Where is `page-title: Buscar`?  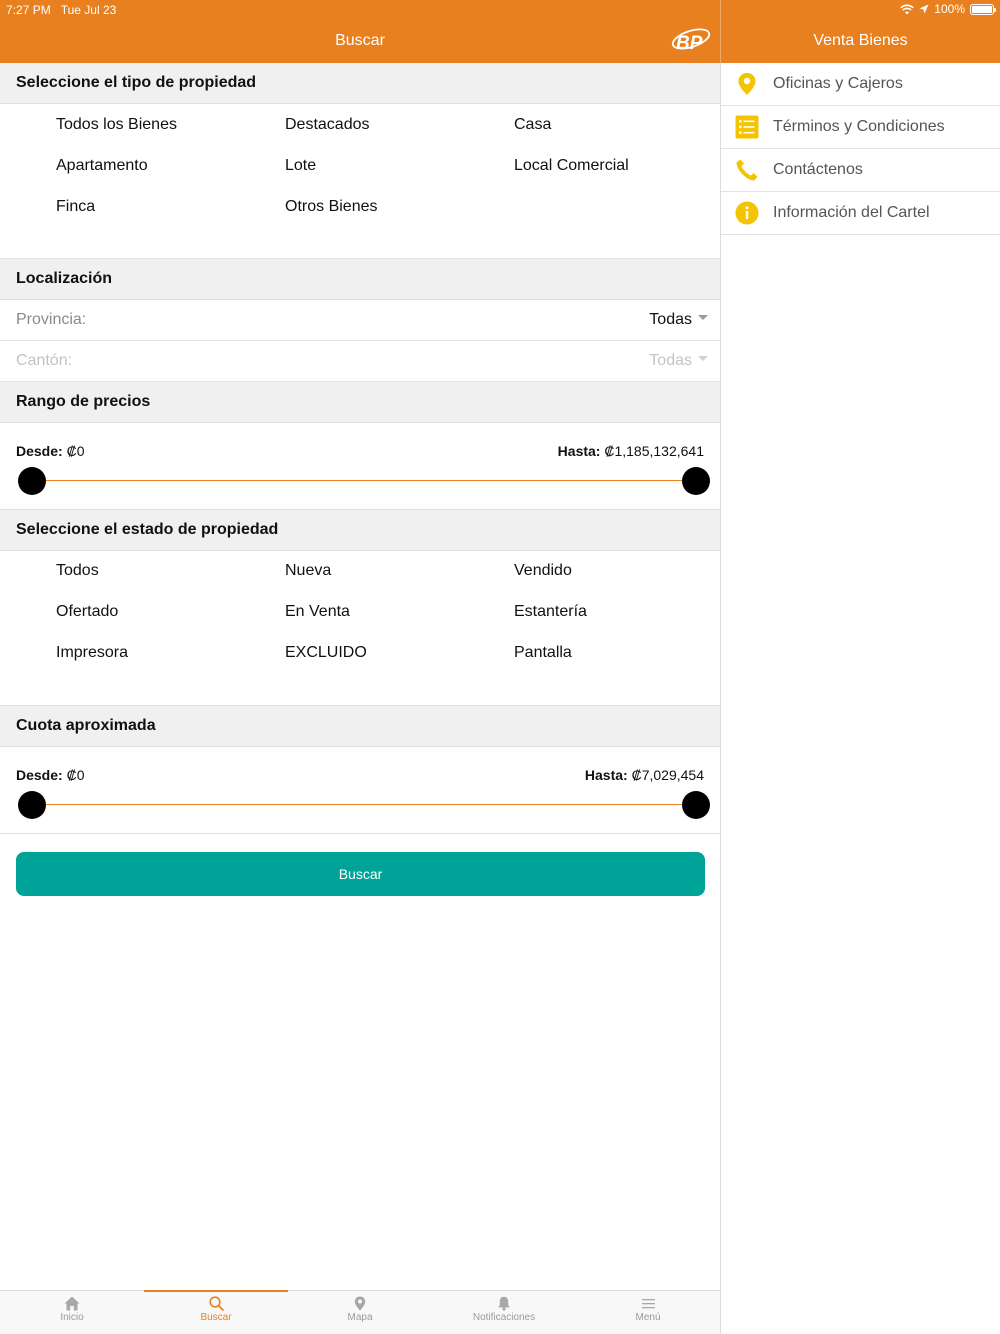
page-title: Buscar is located at coordinates (360, 40).